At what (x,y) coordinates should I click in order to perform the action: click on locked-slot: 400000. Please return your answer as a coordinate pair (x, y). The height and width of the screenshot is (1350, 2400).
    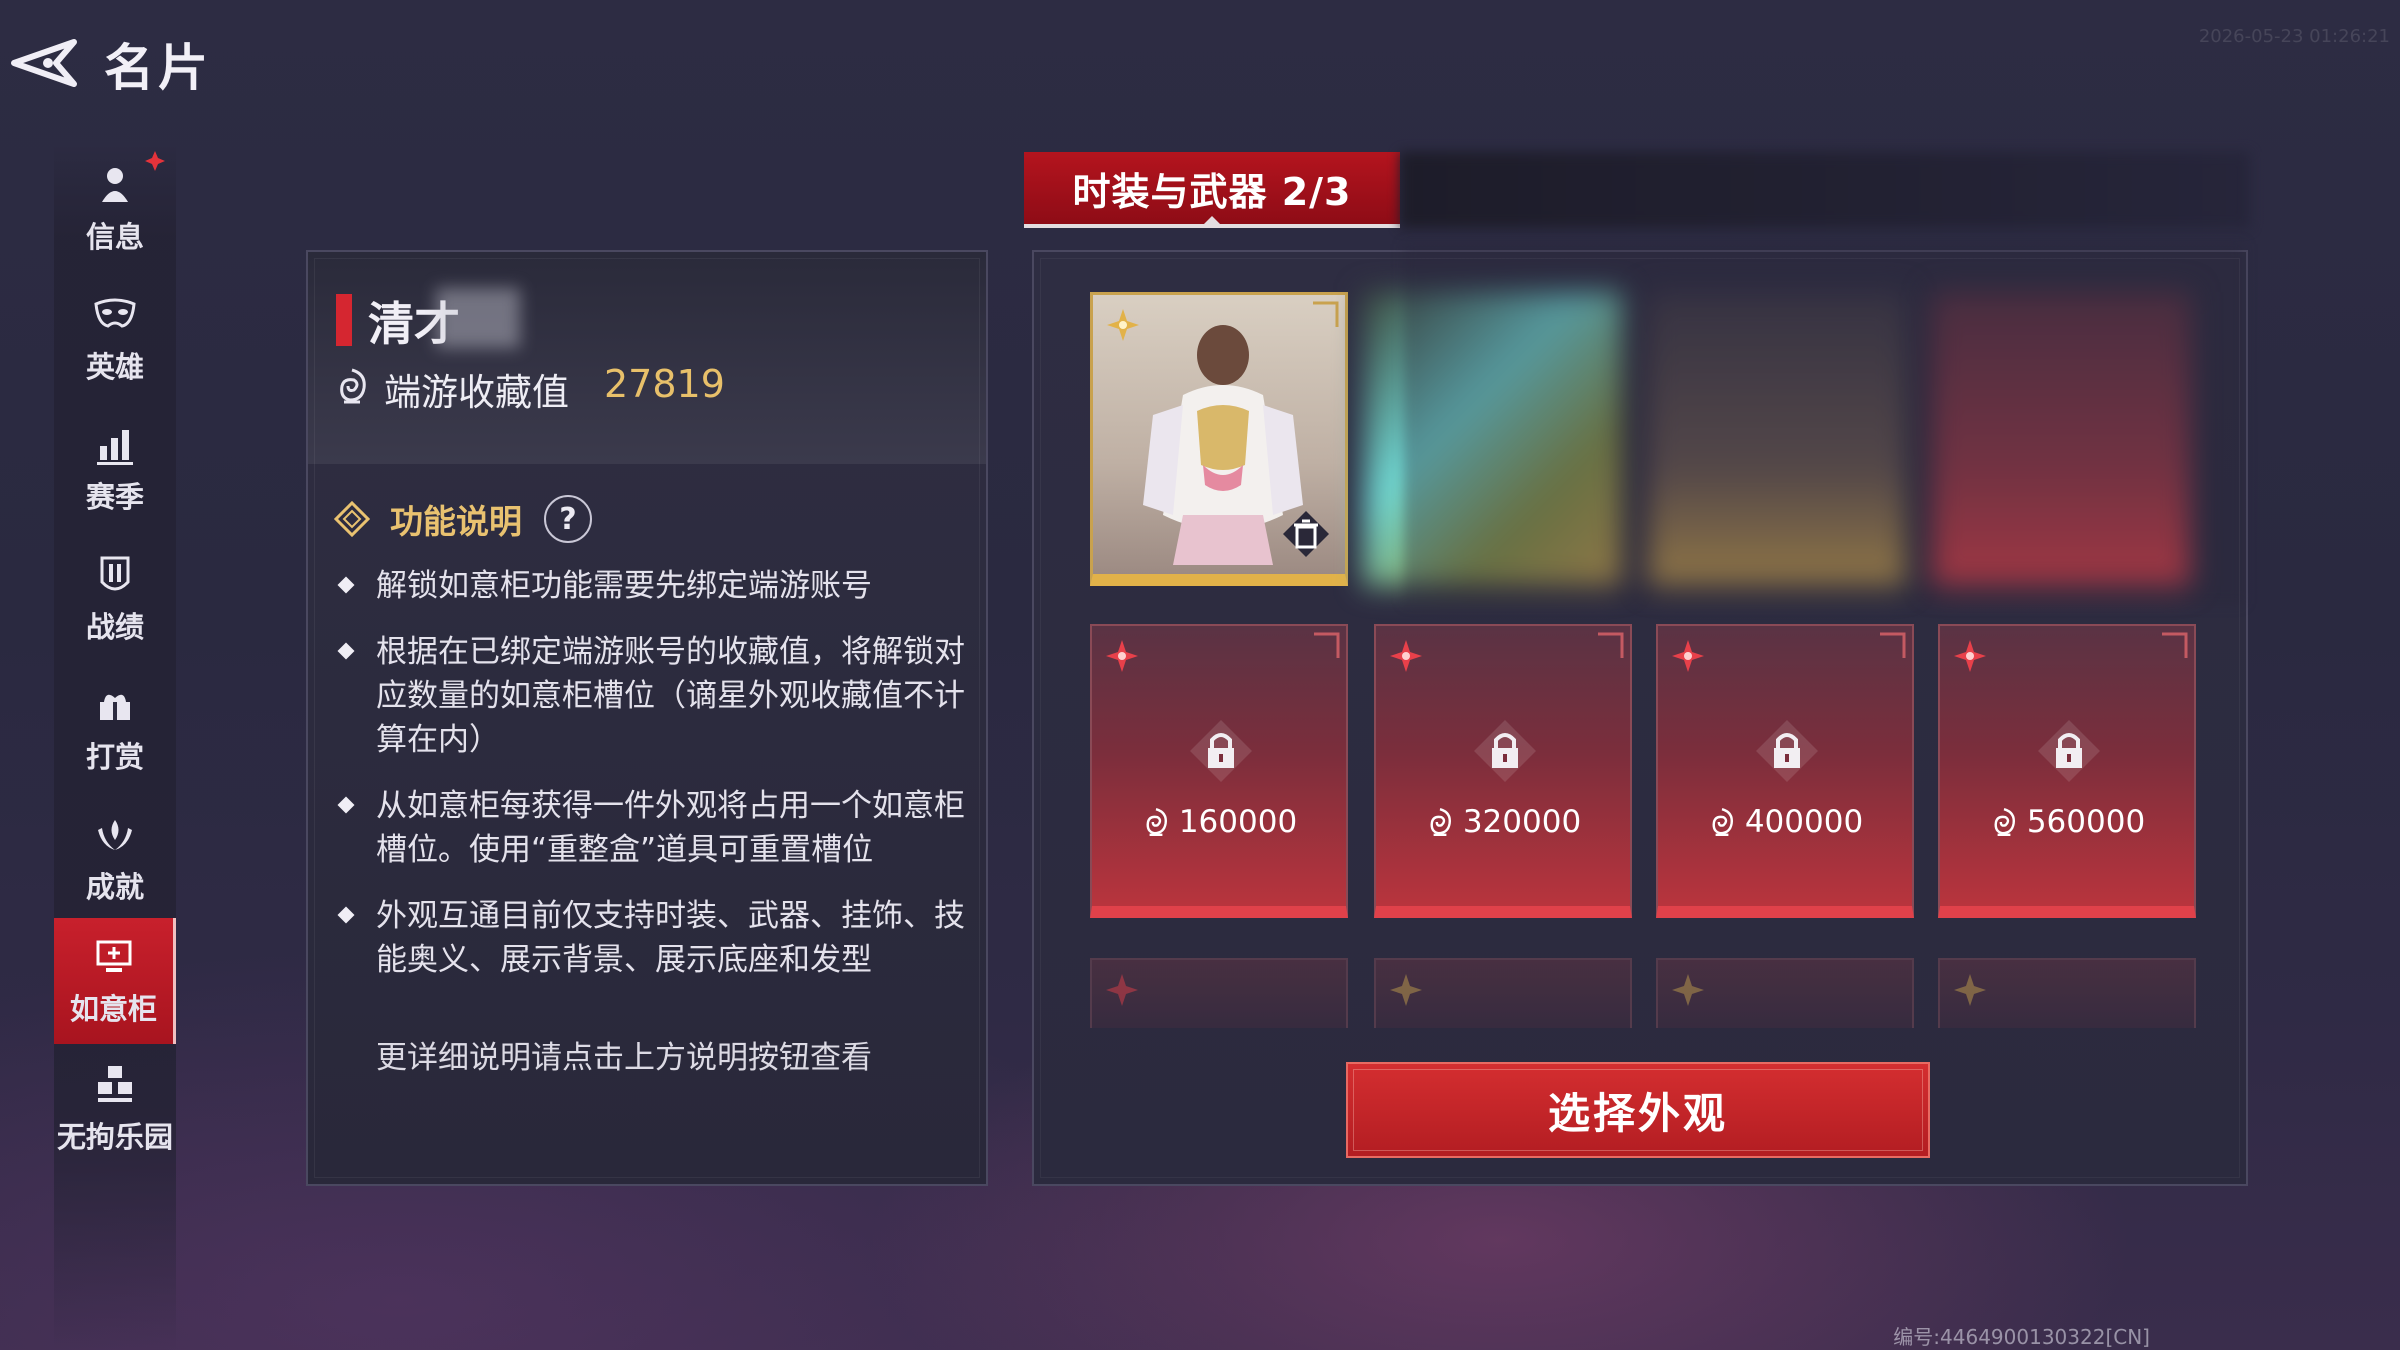
    Looking at the image, I should click on (1785, 771).